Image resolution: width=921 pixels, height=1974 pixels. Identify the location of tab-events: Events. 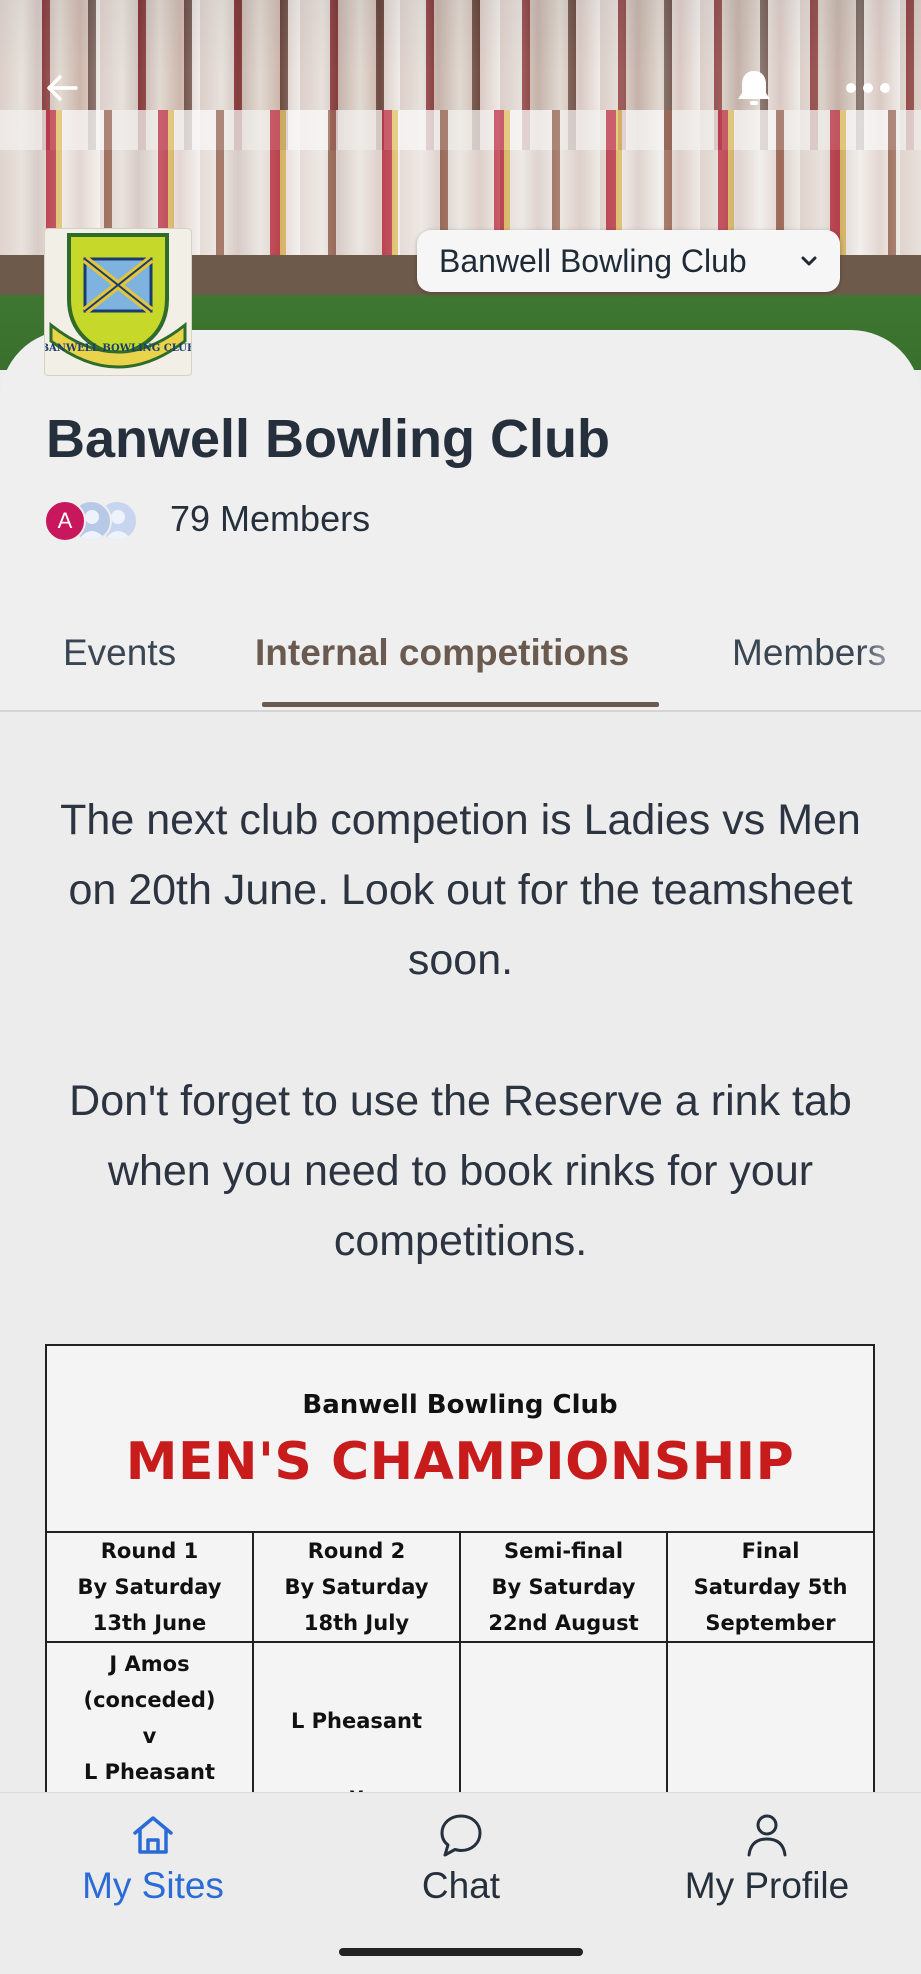
(119, 653).